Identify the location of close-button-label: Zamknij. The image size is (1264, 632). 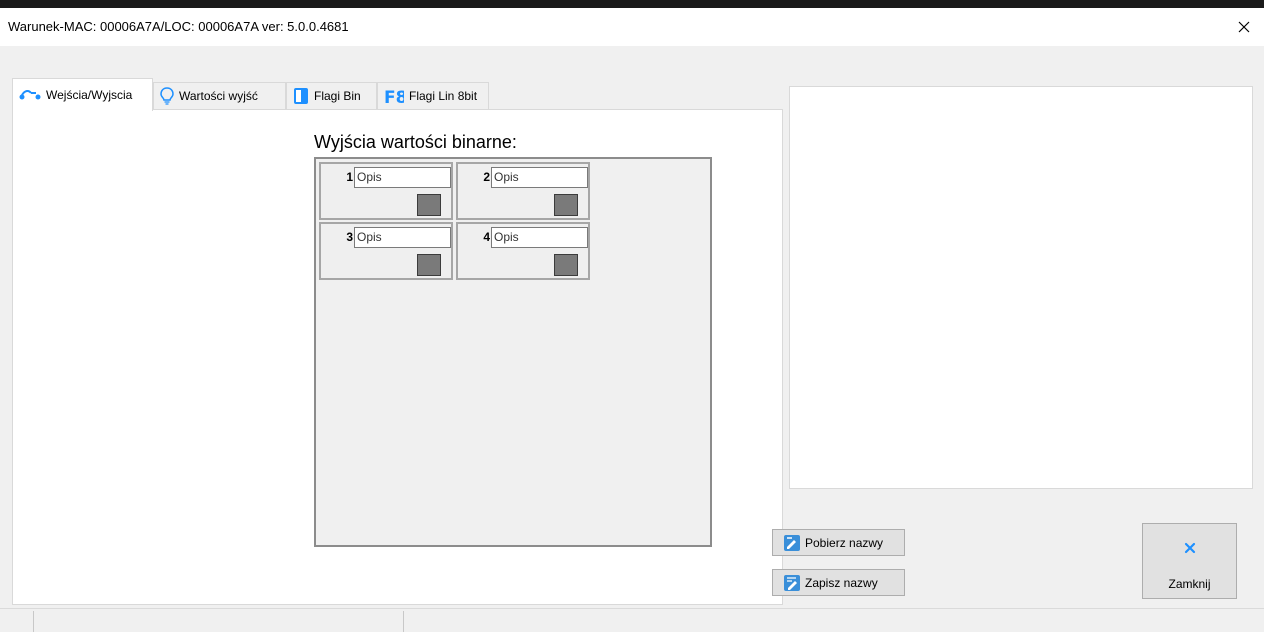
(1189, 584).